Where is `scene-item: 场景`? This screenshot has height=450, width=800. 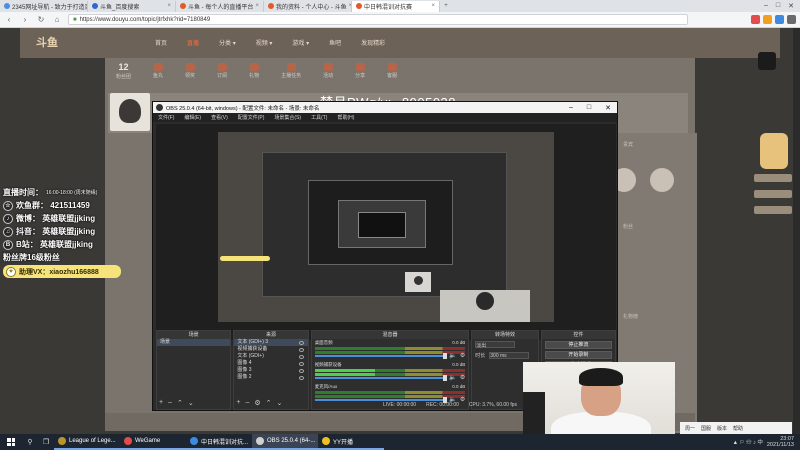 scene-item: 场景 is located at coordinates (194, 342).